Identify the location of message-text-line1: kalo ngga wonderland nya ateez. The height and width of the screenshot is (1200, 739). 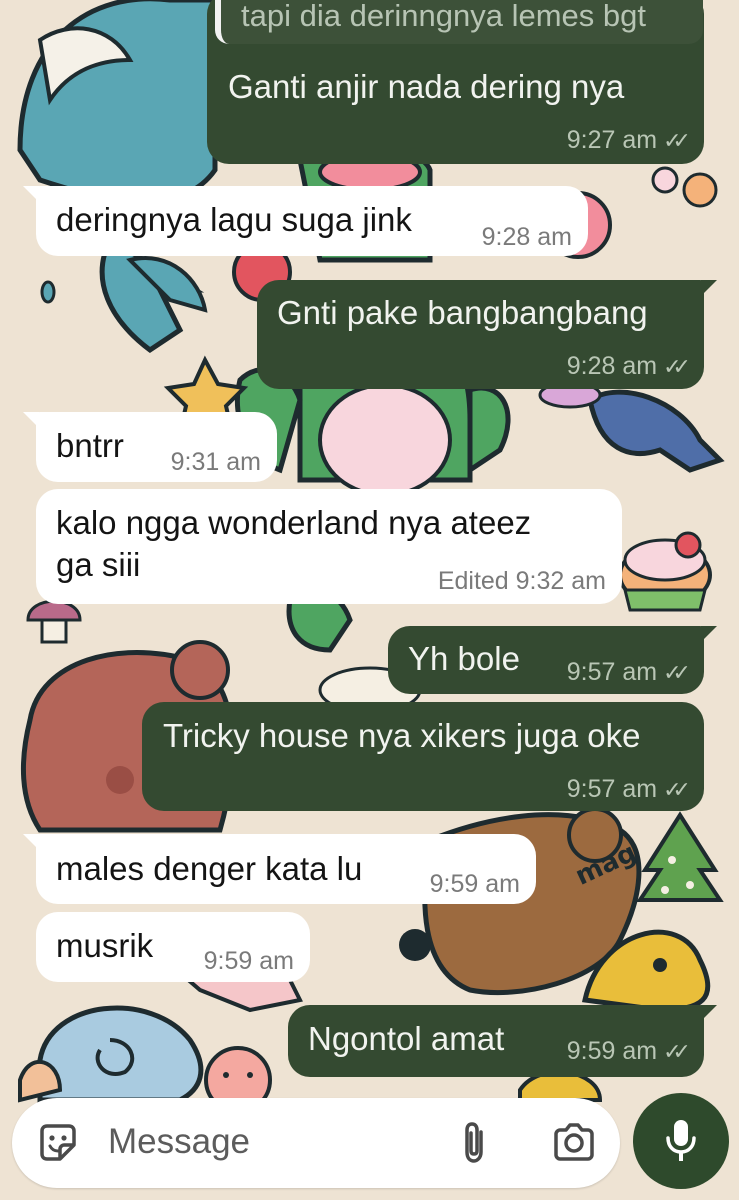
(294, 522).